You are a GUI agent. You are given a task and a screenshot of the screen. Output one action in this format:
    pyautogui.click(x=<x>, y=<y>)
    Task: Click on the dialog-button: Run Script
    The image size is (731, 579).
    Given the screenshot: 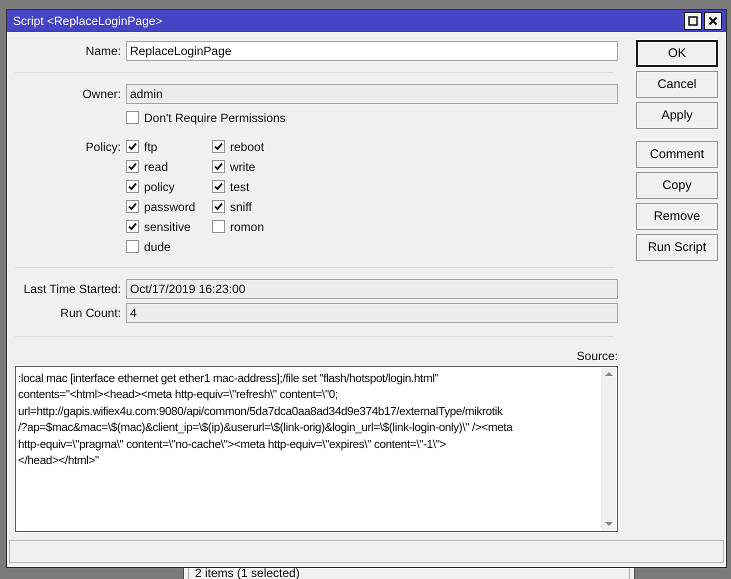 What is the action you would take?
    pyautogui.click(x=677, y=247)
    